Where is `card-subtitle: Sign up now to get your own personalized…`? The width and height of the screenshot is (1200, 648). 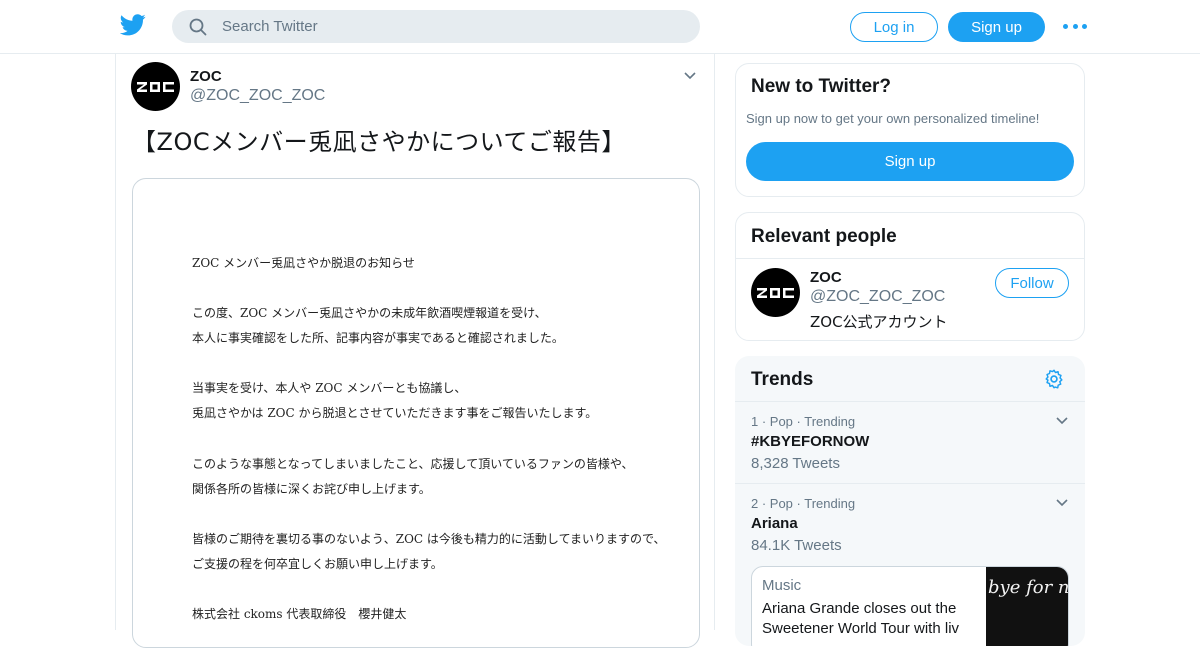
card-subtitle: Sign up now to get your own personalized… is located at coordinates (893, 118).